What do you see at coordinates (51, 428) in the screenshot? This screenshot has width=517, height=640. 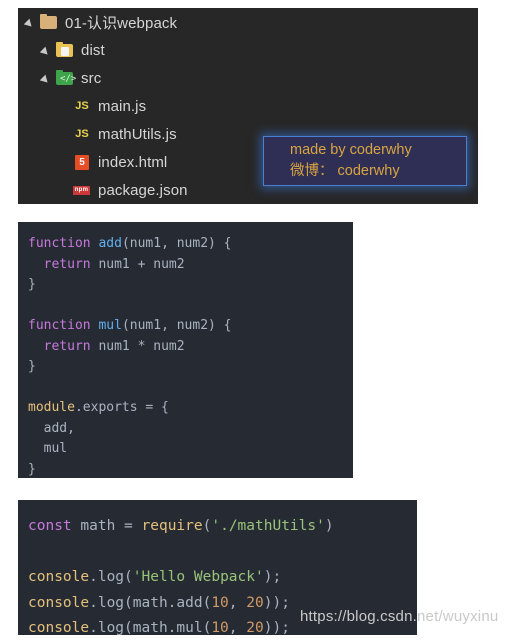 I see `code-token: add,` at bounding box center [51, 428].